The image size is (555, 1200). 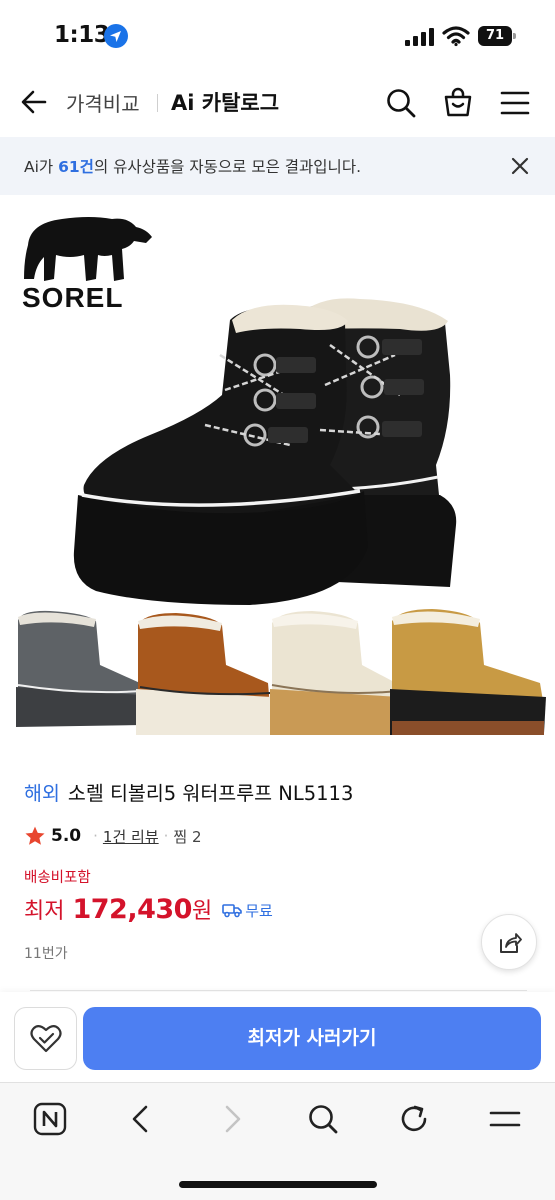 What do you see at coordinates (202, 911) in the screenshot?
I see `price-unit: 원` at bounding box center [202, 911].